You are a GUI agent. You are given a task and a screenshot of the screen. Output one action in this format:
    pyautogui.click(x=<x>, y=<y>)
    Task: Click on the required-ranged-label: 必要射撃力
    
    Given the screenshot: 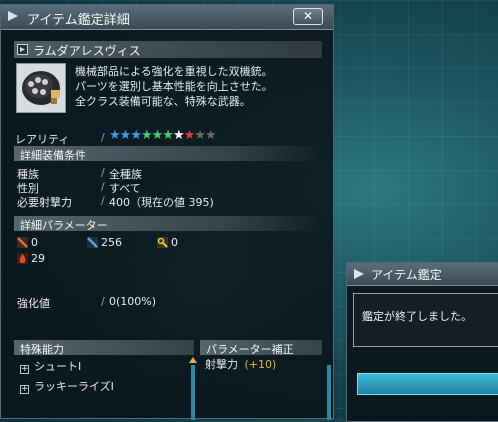 What is the action you would take?
    pyautogui.click(x=44, y=202)
    